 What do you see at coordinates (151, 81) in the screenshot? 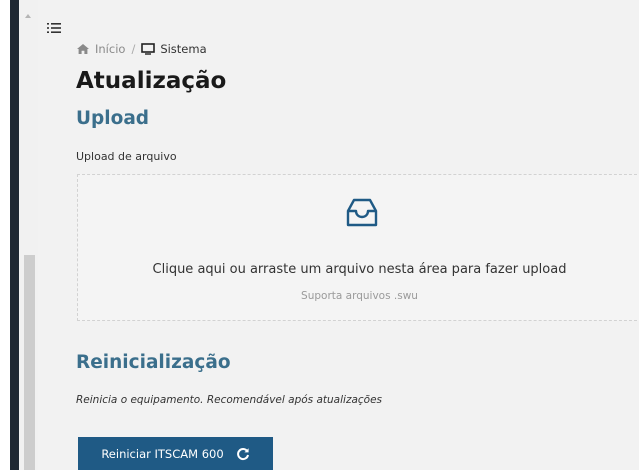
I see `page-title: Atualização` at bounding box center [151, 81].